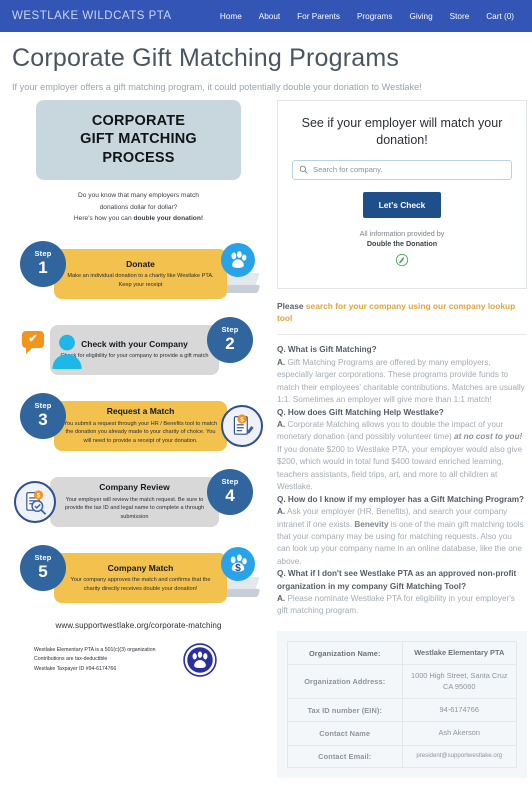  I want to click on step-badge-5: Step 5, so click(43, 567).